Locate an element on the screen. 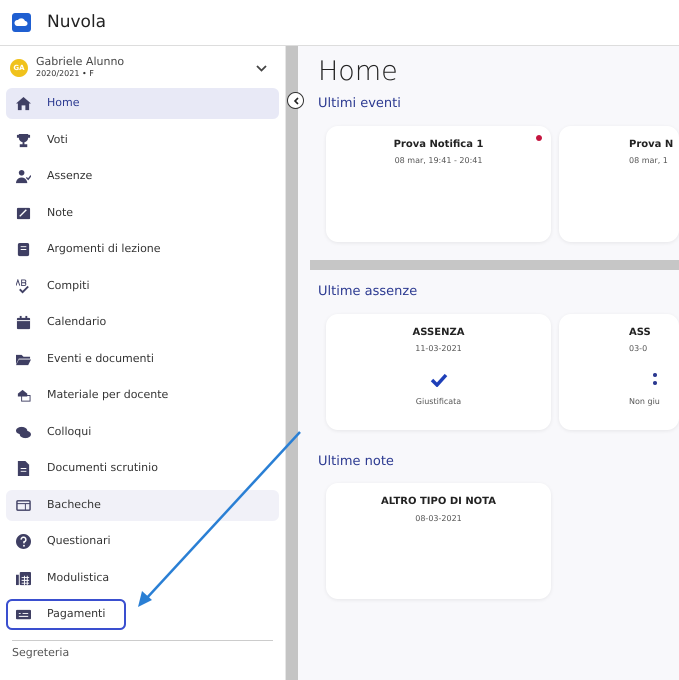  sidebar-item: Modulistica is located at coordinates (142, 578).